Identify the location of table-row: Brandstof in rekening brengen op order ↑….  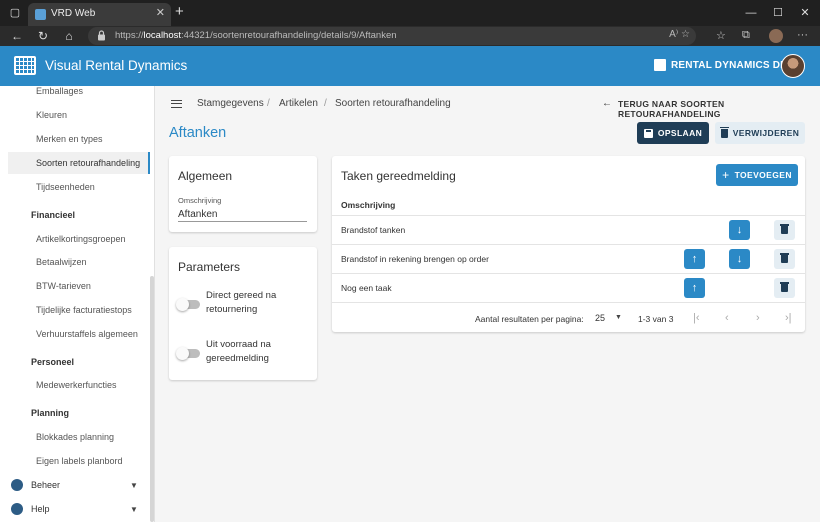
(568, 258).